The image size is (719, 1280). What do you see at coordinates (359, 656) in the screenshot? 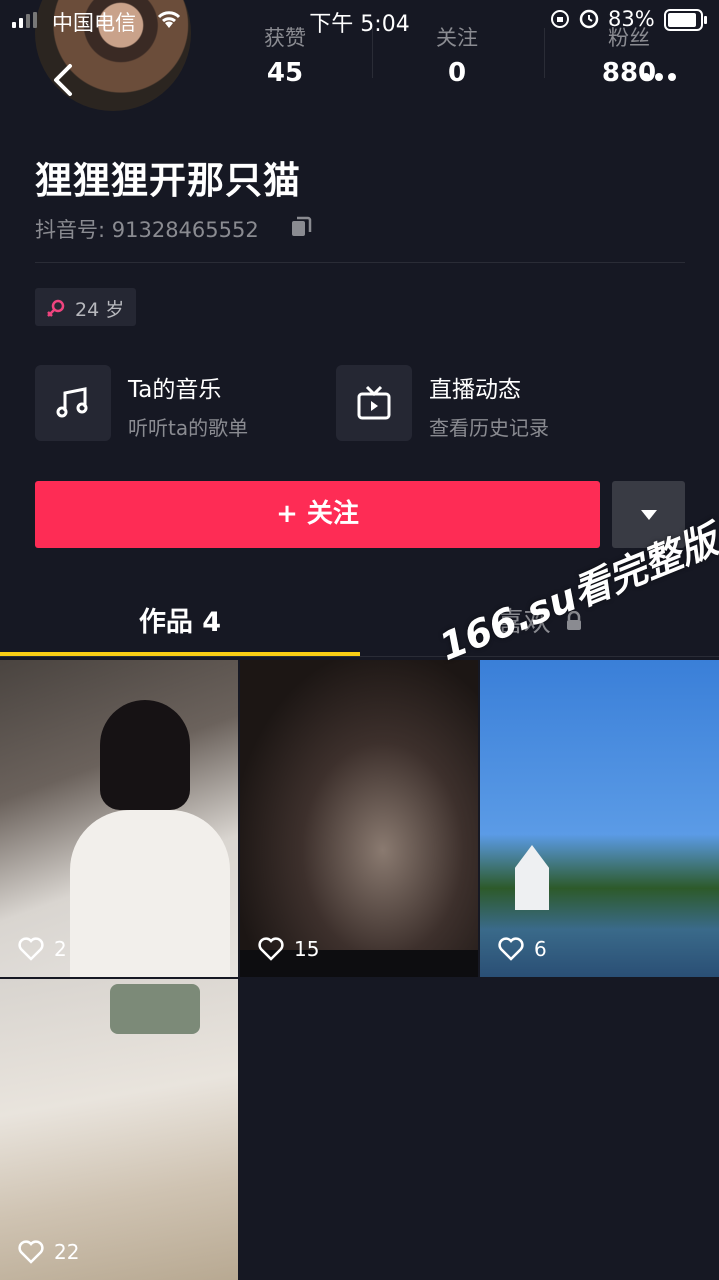
I see `tab-border` at bounding box center [359, 656].